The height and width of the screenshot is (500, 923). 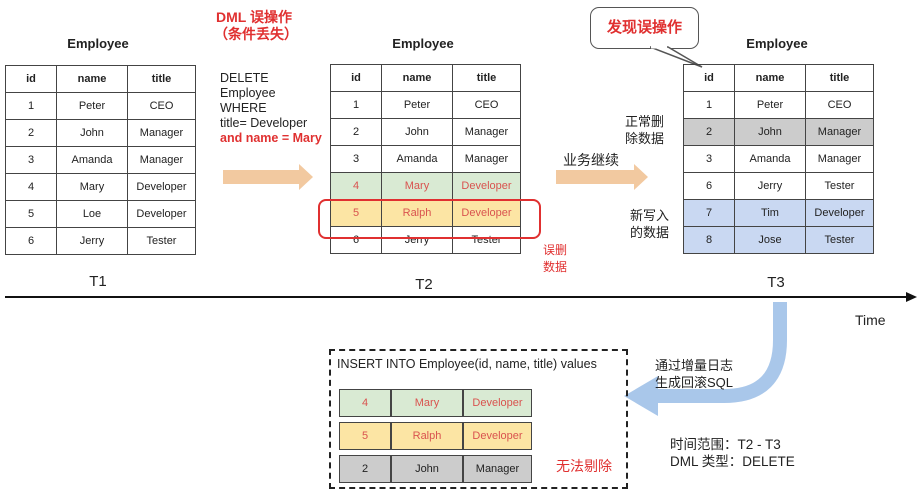 What do you see at coordinates (709, 213) in the screenshot?
I see `cell-id: 7` at bounding box center [709, 213].